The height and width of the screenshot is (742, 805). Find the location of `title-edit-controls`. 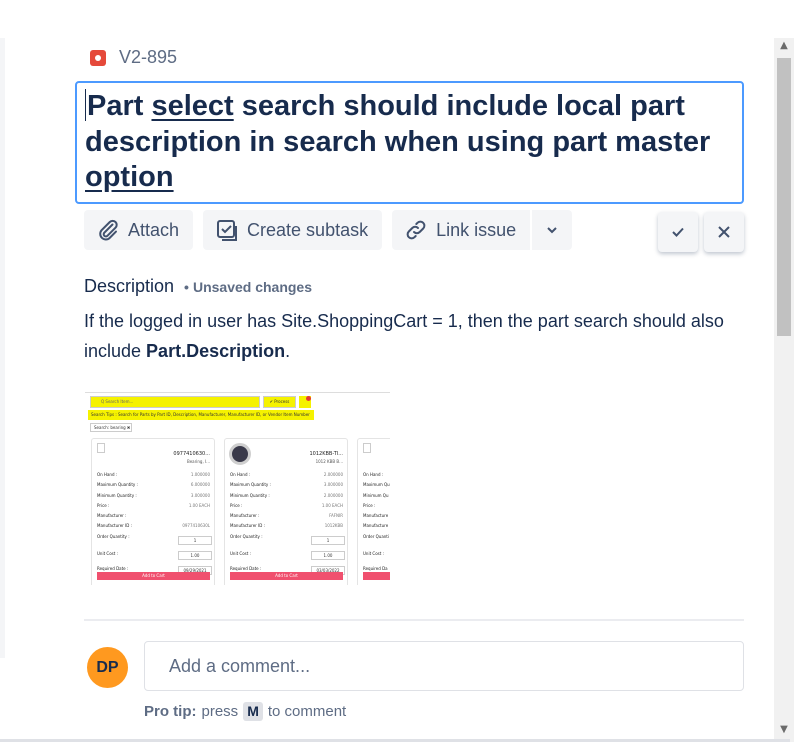

title-edit-controls is located at coordinates (704, 232).